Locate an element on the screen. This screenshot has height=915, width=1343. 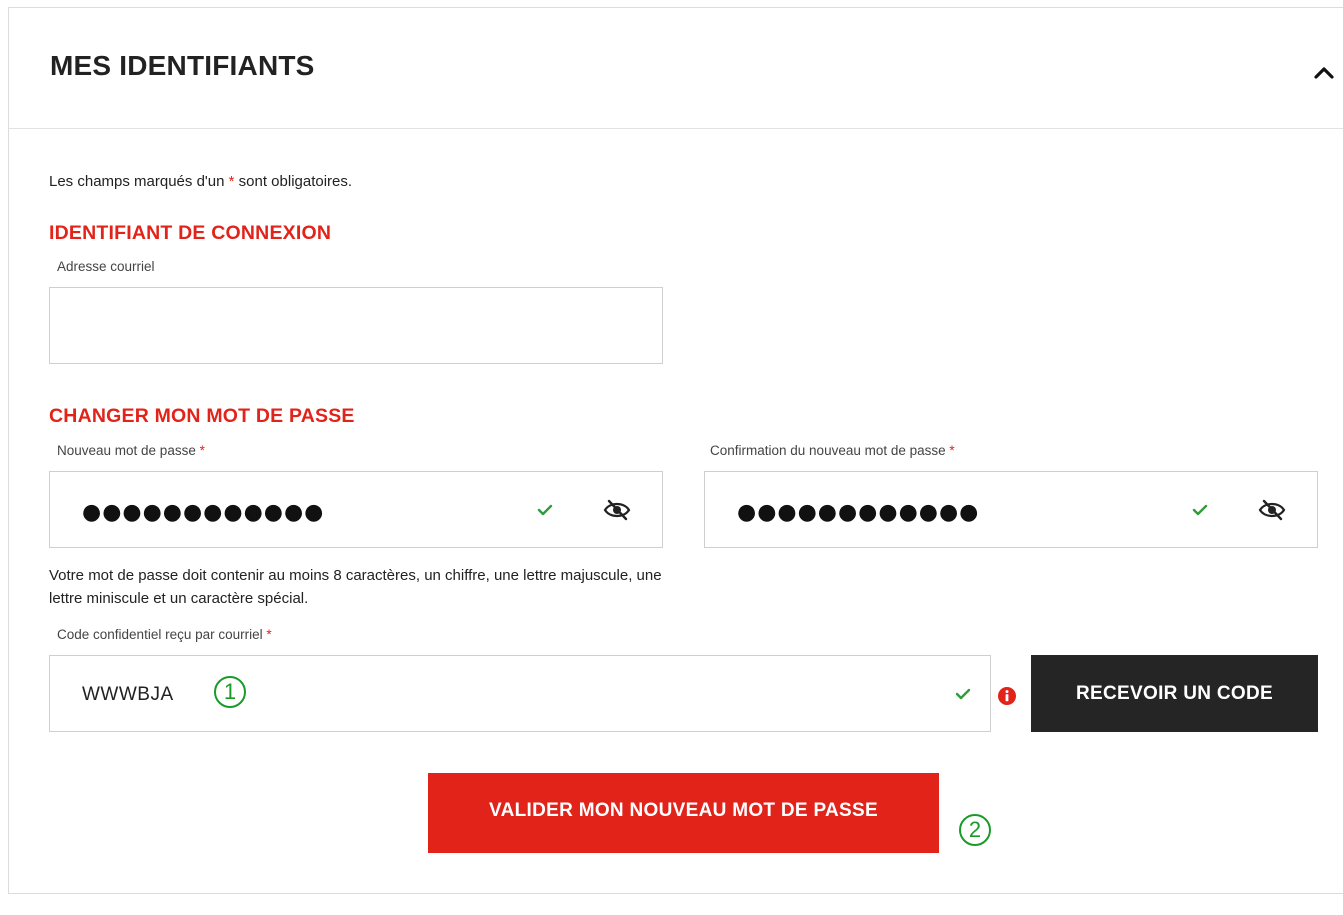
code-field: WWWBJA ① 1 is located at coordinates (520, 693).